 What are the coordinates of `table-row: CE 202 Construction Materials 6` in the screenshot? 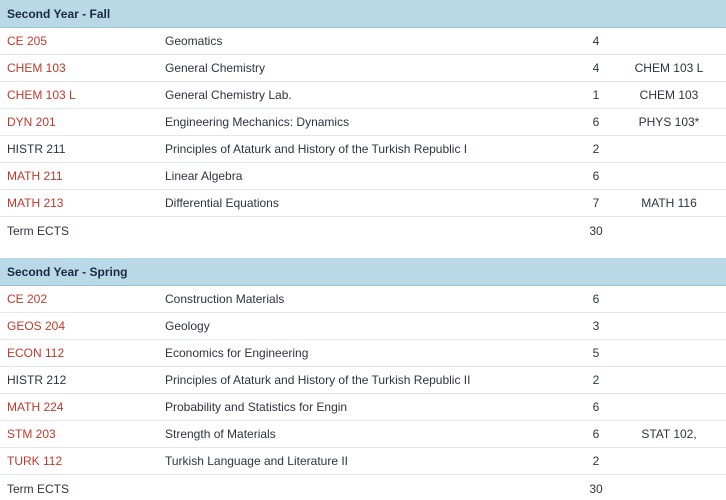 It's located at (363, 299).